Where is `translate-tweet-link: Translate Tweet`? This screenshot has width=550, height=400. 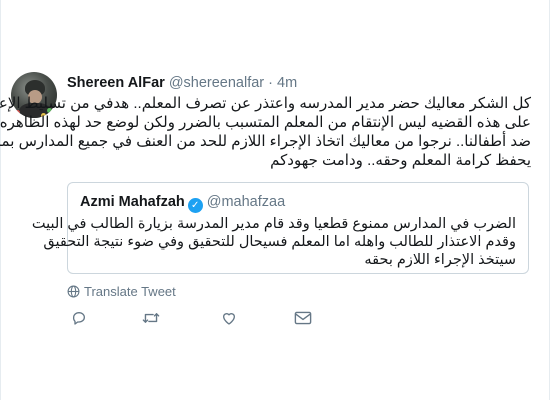
translate-tweet-link: Translate Tweet is located at coordinates (121, 293).